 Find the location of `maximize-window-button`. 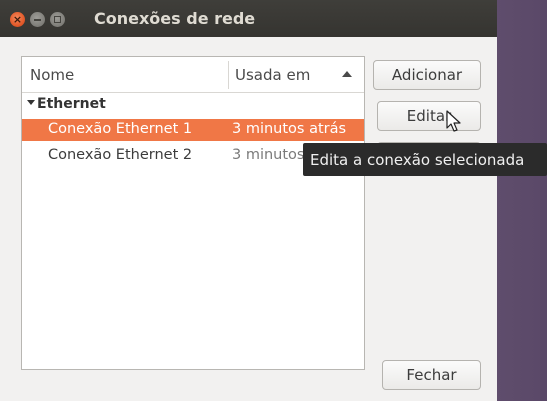

maximize-window-button is located at coordinates (57, 19).